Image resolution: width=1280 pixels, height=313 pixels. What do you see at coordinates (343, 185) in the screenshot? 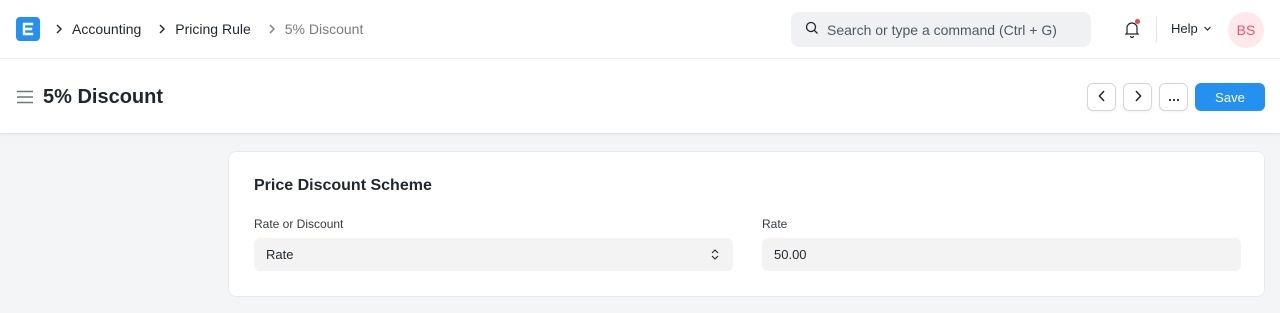
I see `section-title: Price Discount Scheme` at bounding box center [343, 185].